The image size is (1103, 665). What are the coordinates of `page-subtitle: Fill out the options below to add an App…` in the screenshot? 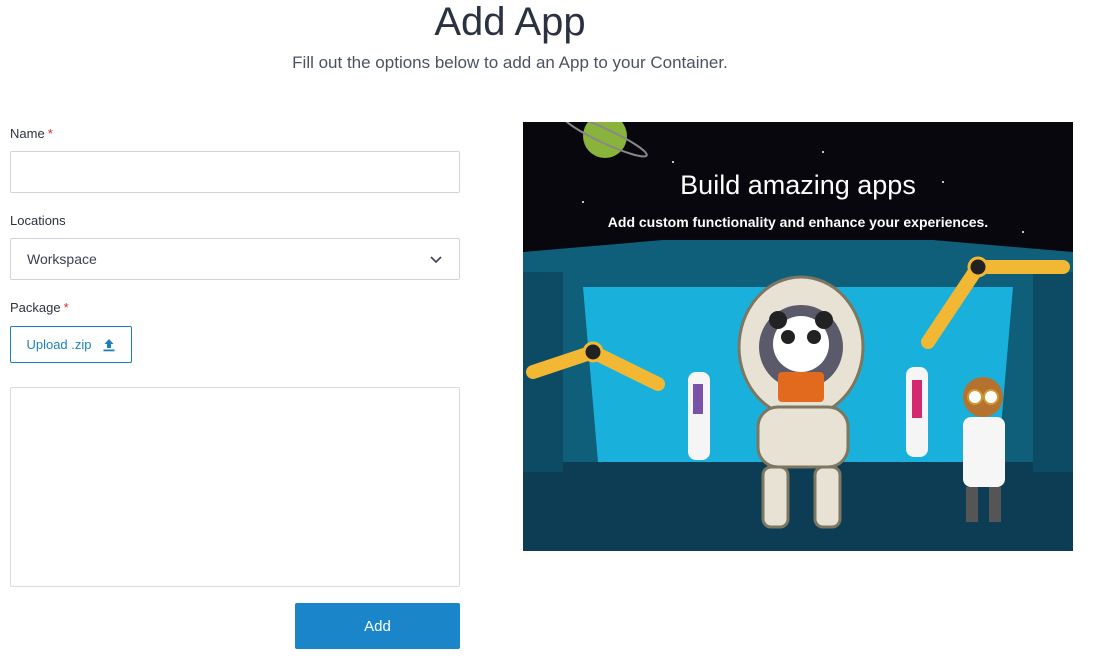 It's located at (510, 62).